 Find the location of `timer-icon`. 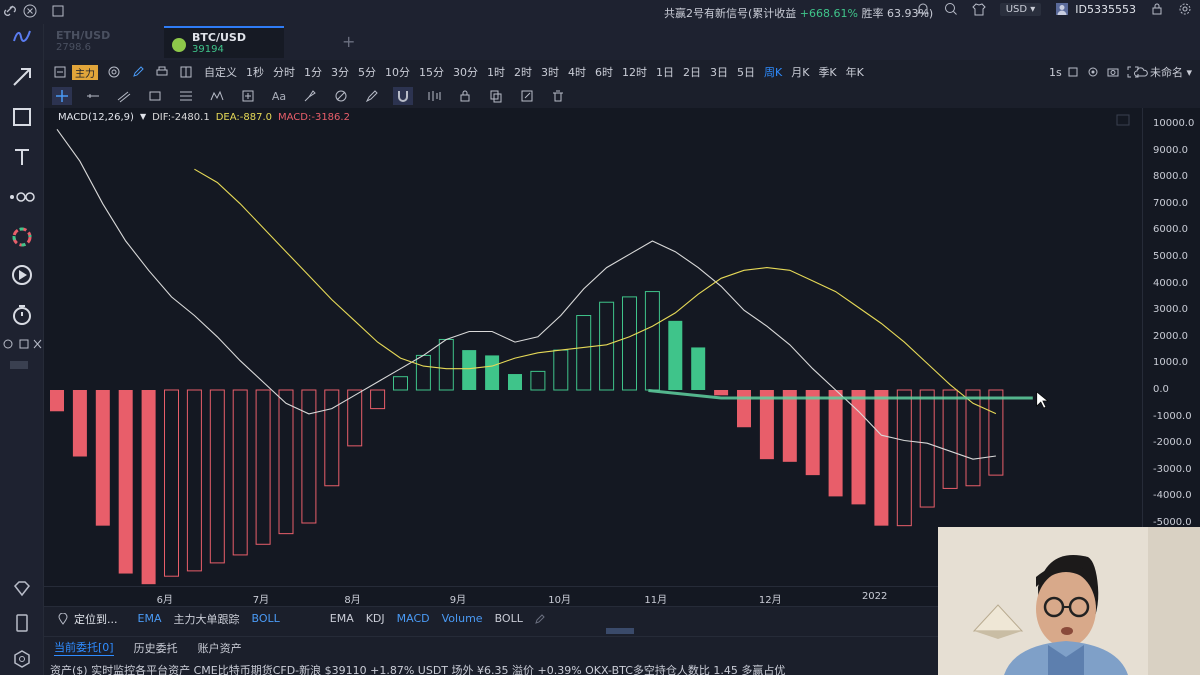

timer-icon is located at coordinates (22, 315).